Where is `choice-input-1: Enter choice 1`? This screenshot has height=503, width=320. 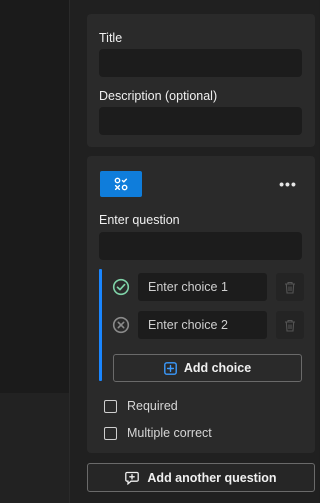
choice-input-1: Enter choice 1 is located at coordinates (202, 287).